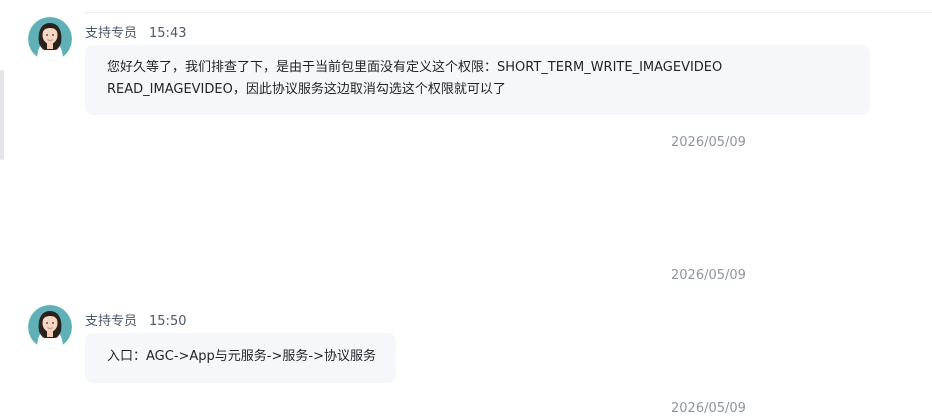 Image resolution: width=932 pixels, height=420 pixels. I want to click on message-time: 15:43, so click(168, 33).